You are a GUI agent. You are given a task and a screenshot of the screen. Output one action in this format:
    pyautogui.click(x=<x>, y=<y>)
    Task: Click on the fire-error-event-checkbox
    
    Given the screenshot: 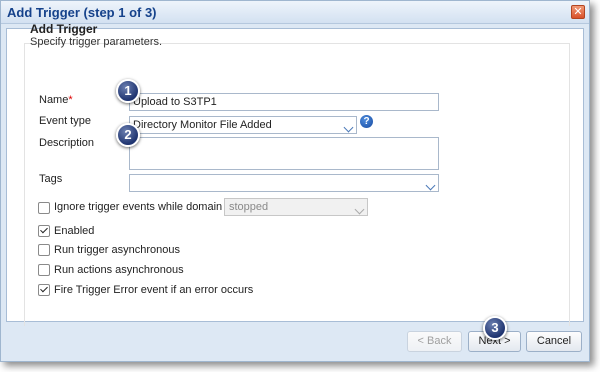 What is the action you would take?
    pyautogui.click(x=44, y=290)
    